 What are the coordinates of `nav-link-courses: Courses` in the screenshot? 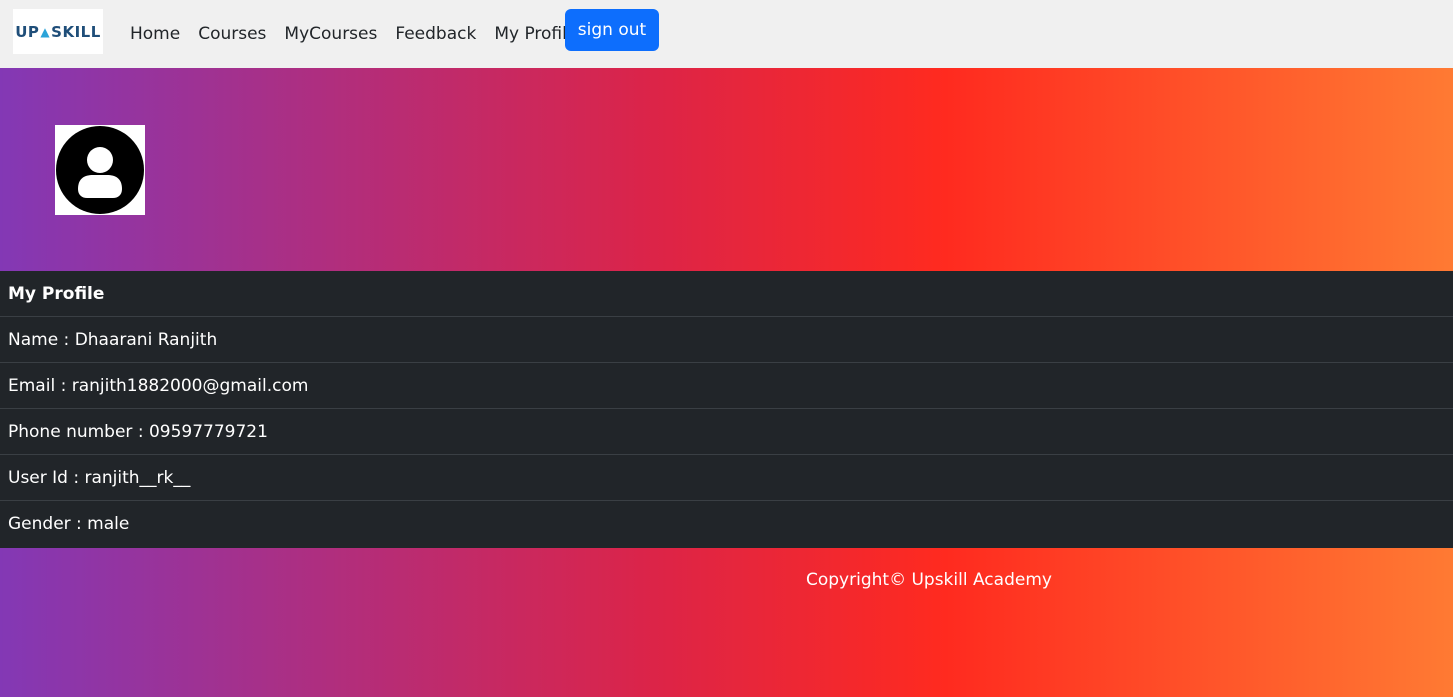 It's located at (232, 34).